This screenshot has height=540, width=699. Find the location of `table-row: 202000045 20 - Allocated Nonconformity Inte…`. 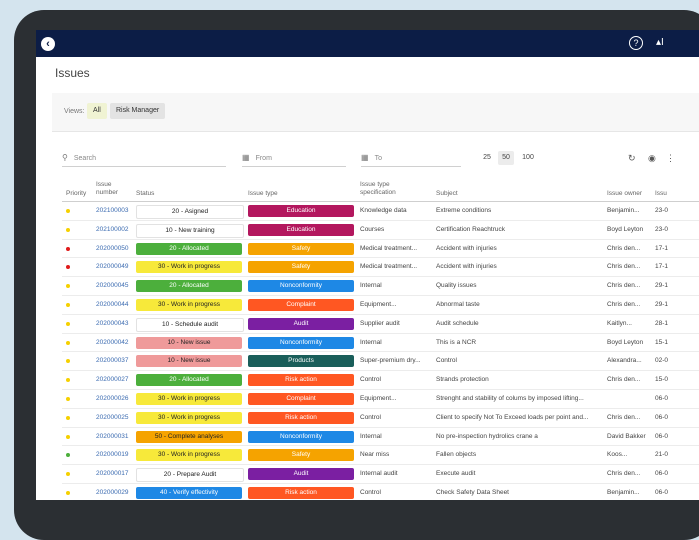

table-row: 202000045 20 - Allocated Nonconformity Inte… is located at coordinates (380, 286).